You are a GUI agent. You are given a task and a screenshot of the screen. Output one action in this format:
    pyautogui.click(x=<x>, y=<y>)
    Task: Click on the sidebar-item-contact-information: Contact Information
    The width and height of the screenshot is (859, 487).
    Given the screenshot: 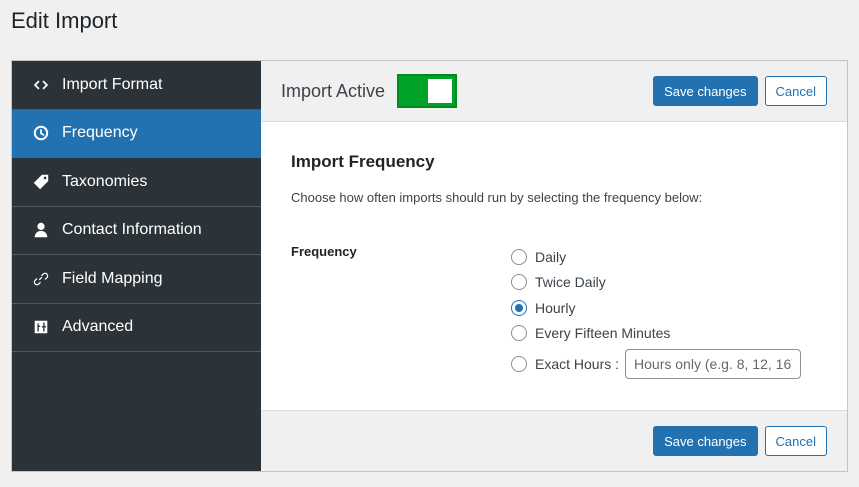 What is the action you would take?
    pyautogui.click(x=136, y=231)
    